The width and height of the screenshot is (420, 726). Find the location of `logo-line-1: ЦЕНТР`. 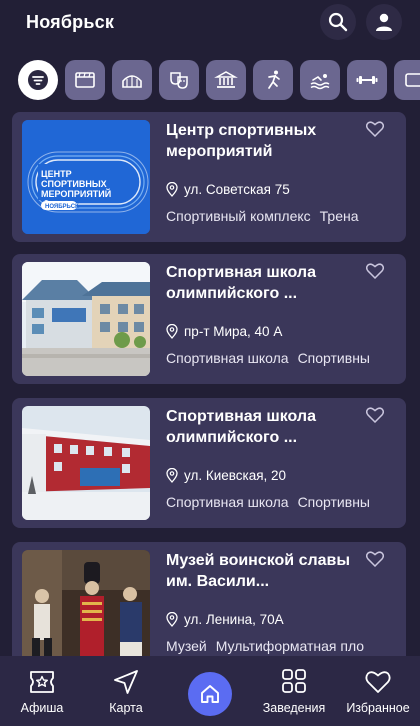

logo-line-1: ЦЕНТР is located at coordinates (56, 174).